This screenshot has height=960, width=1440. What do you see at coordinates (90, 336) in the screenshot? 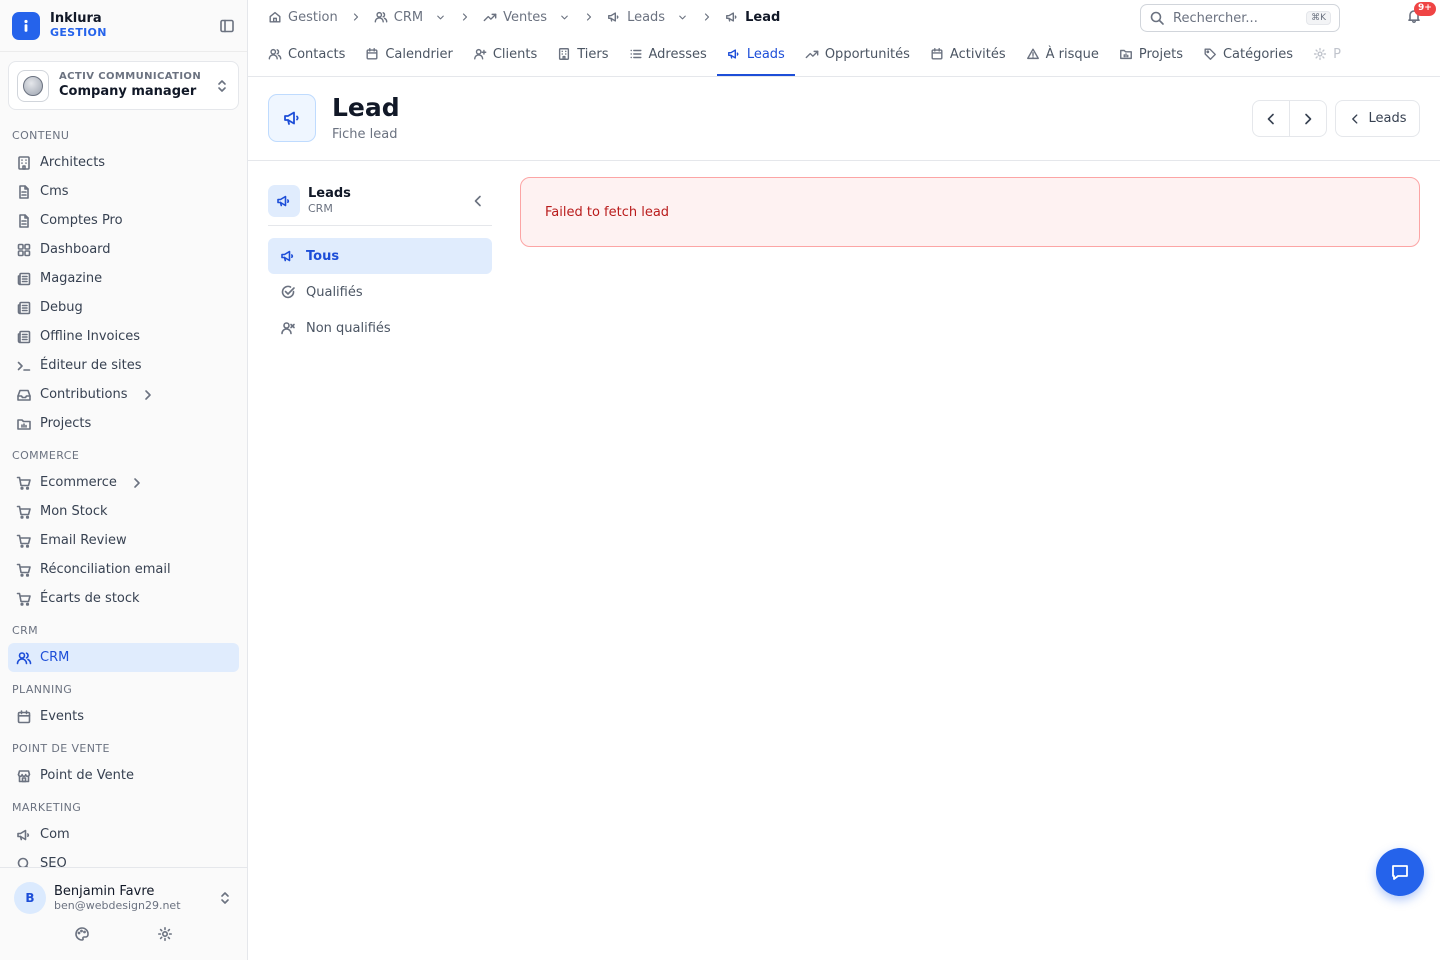
I see `sidebar-item-label: Offline Invoices` at bounding box center [90, 336].